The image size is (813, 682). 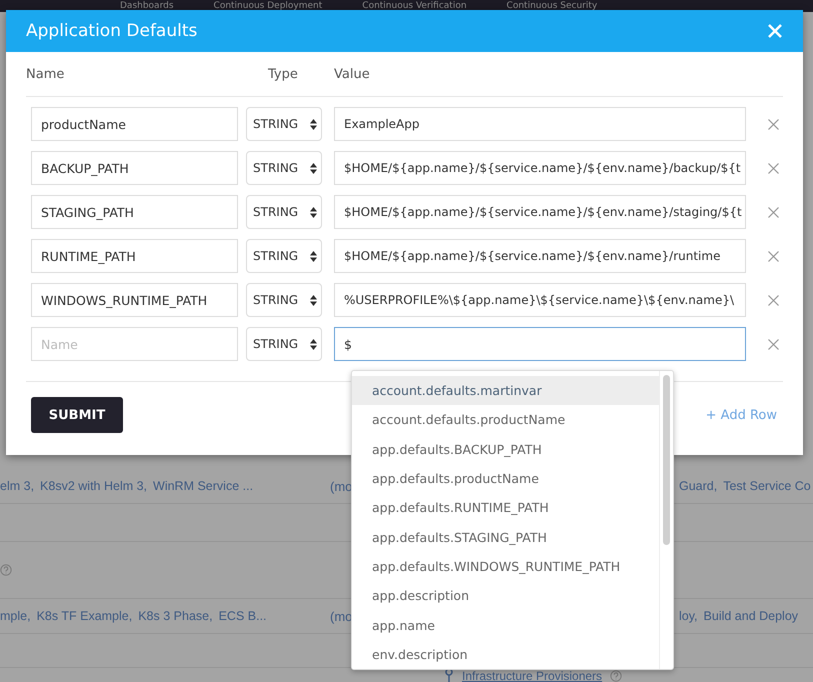 I want to click on value-field: %USERPROFILE%\${app.name}\${service.name}\${env.name}\, so click(x=540, y=300).